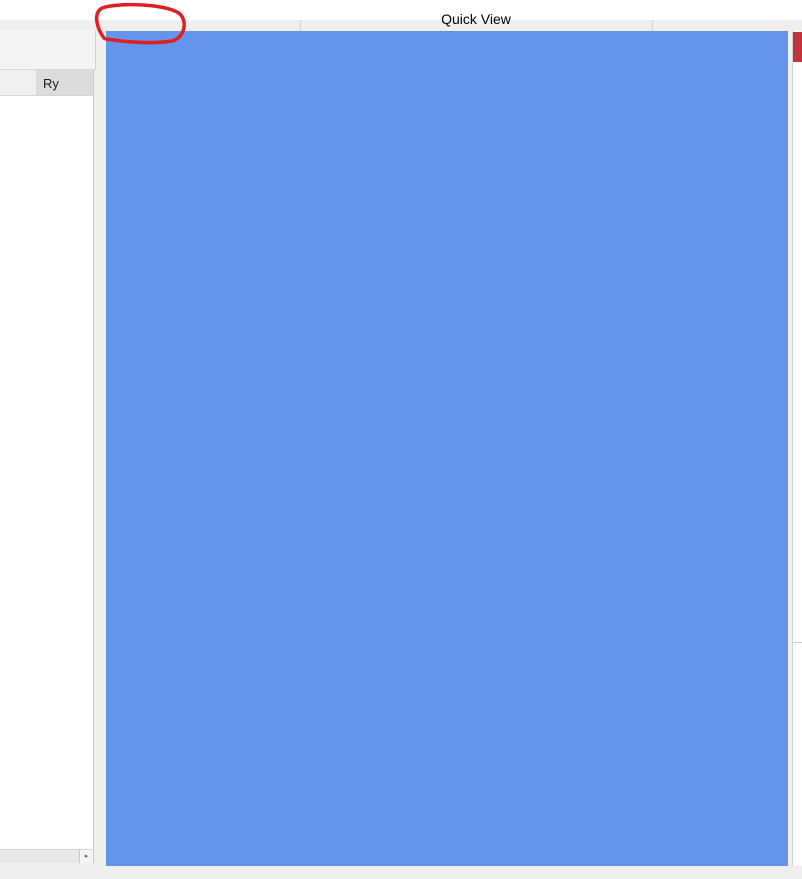  What do you see at coordinates (46, 856) in the screenshot?
I see `horizontal-scrollbar: ▸` at bounding box center [46, 856].